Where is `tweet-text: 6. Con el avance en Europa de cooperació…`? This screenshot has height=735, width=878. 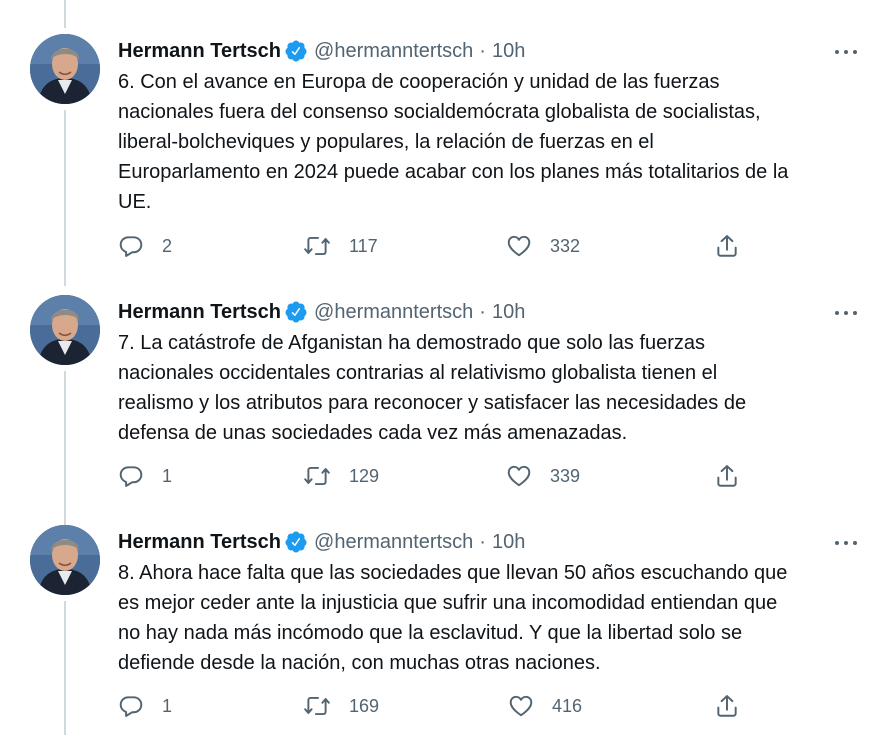 tweet-text: 6. Con el avance en Europa de cooperació… is located at coordinates (453, 142).